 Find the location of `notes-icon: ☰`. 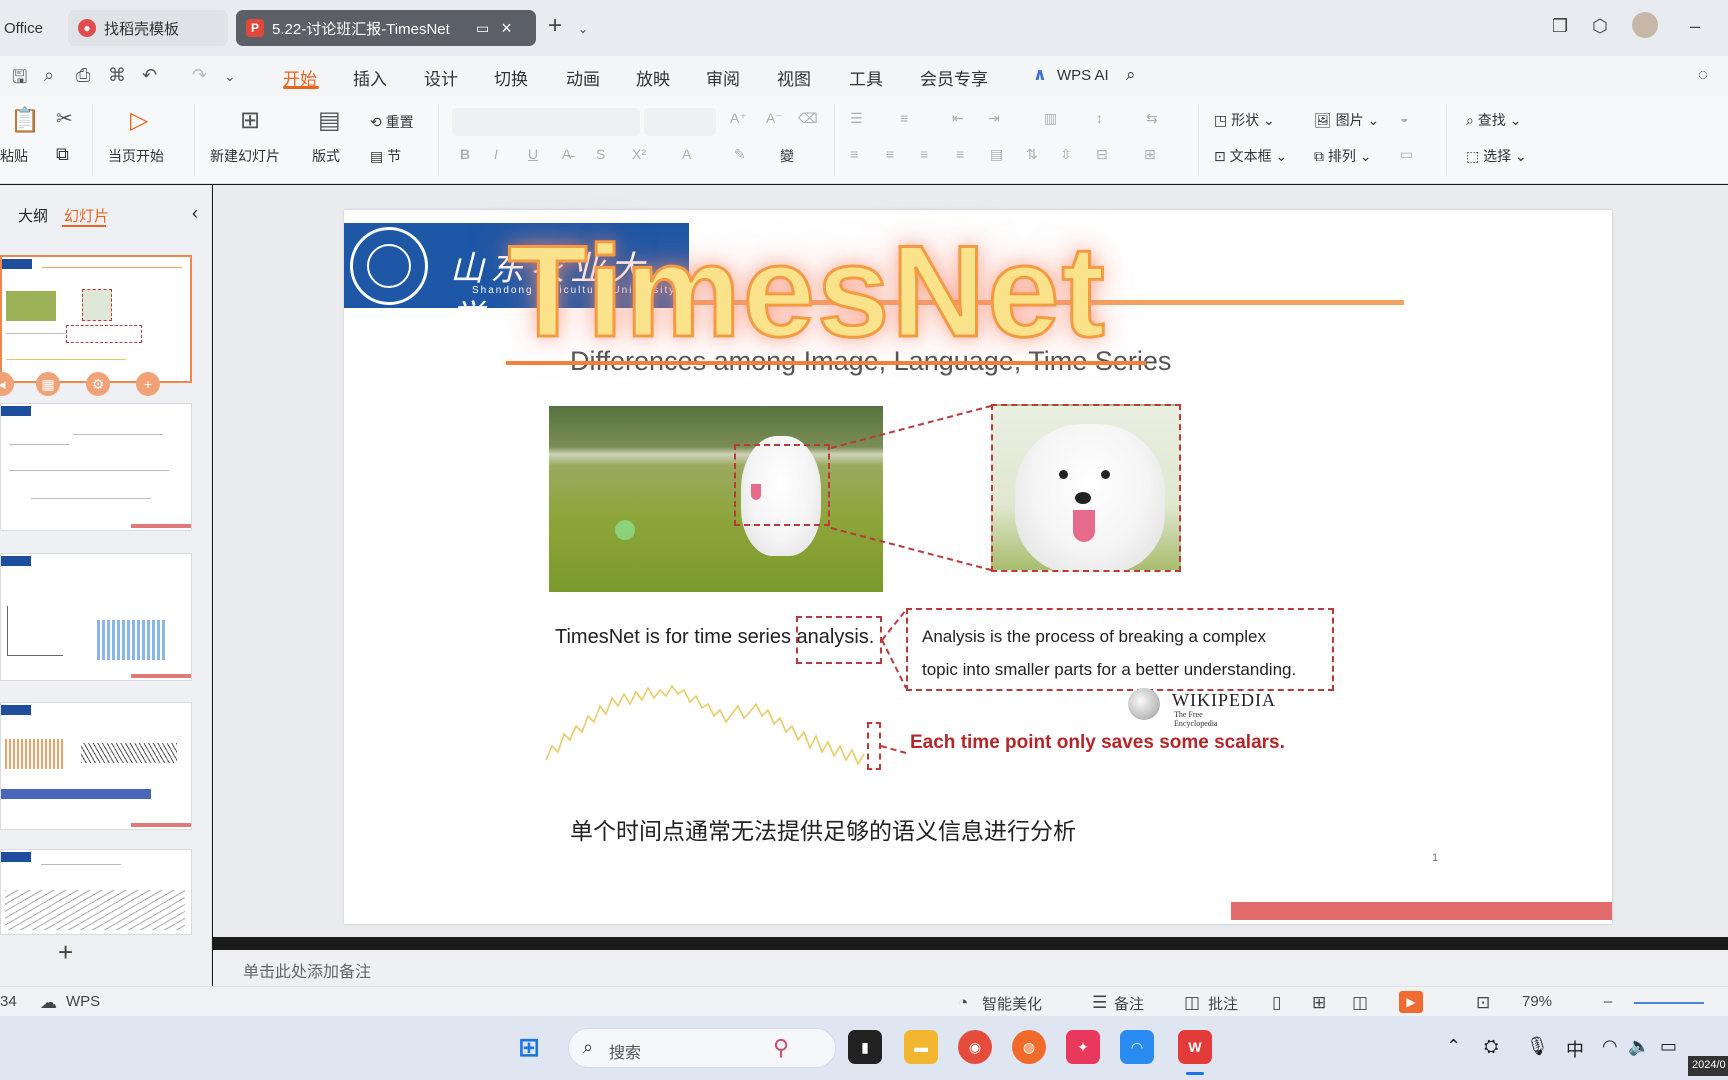

notes-icon: ☰ is located at coordinates (1099, 1003).